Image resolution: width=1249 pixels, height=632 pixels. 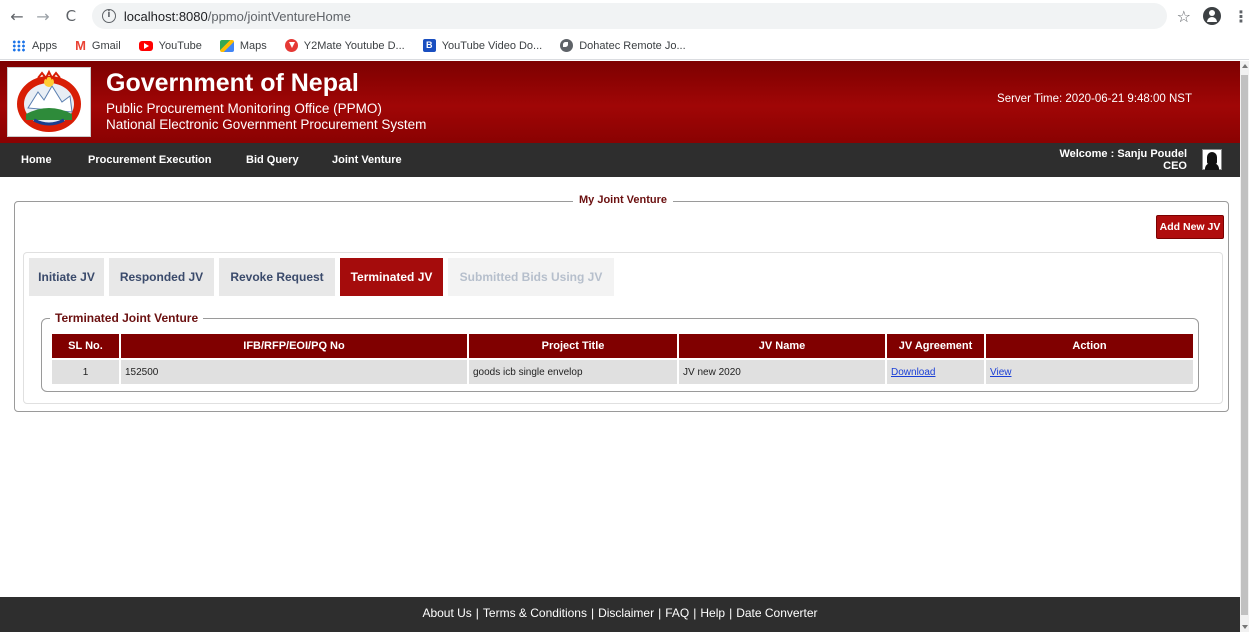 I want to click on site-title: Government of Nepal, so click(x=232, y=83).